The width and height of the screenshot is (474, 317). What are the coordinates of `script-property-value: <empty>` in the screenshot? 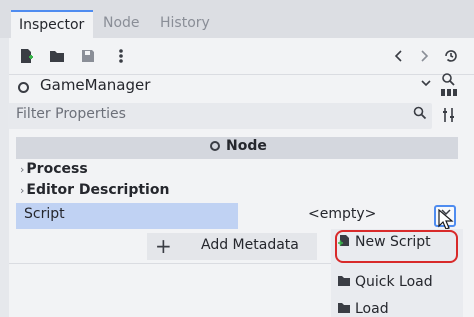 It's located at (342, 214).